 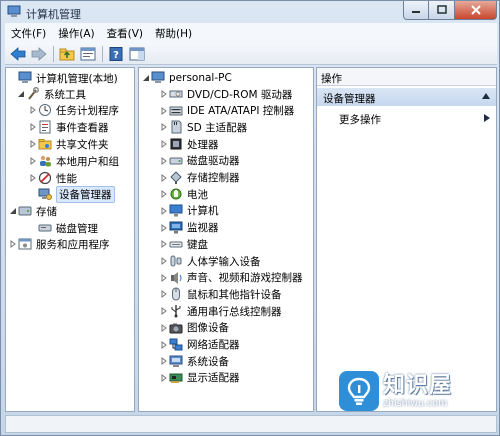 I want to click on device-category: 通用串行总线控制器, so click(x=220, y=311).